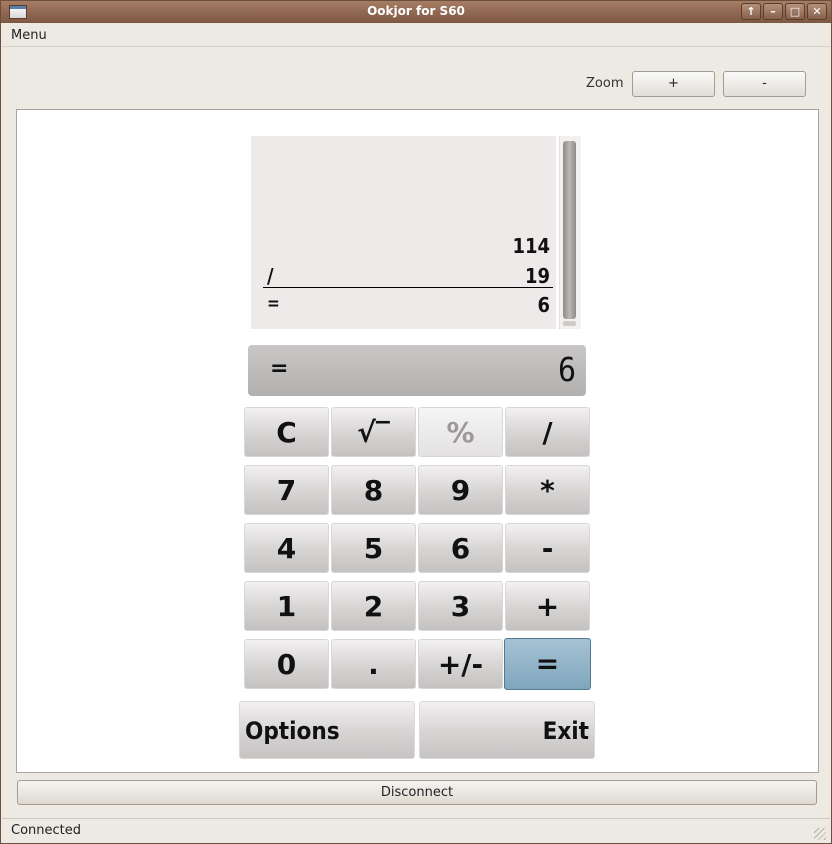 The height and width of the screenshot is (844, 832). I want to click on zoom-in-button: +, so click(673, 84).